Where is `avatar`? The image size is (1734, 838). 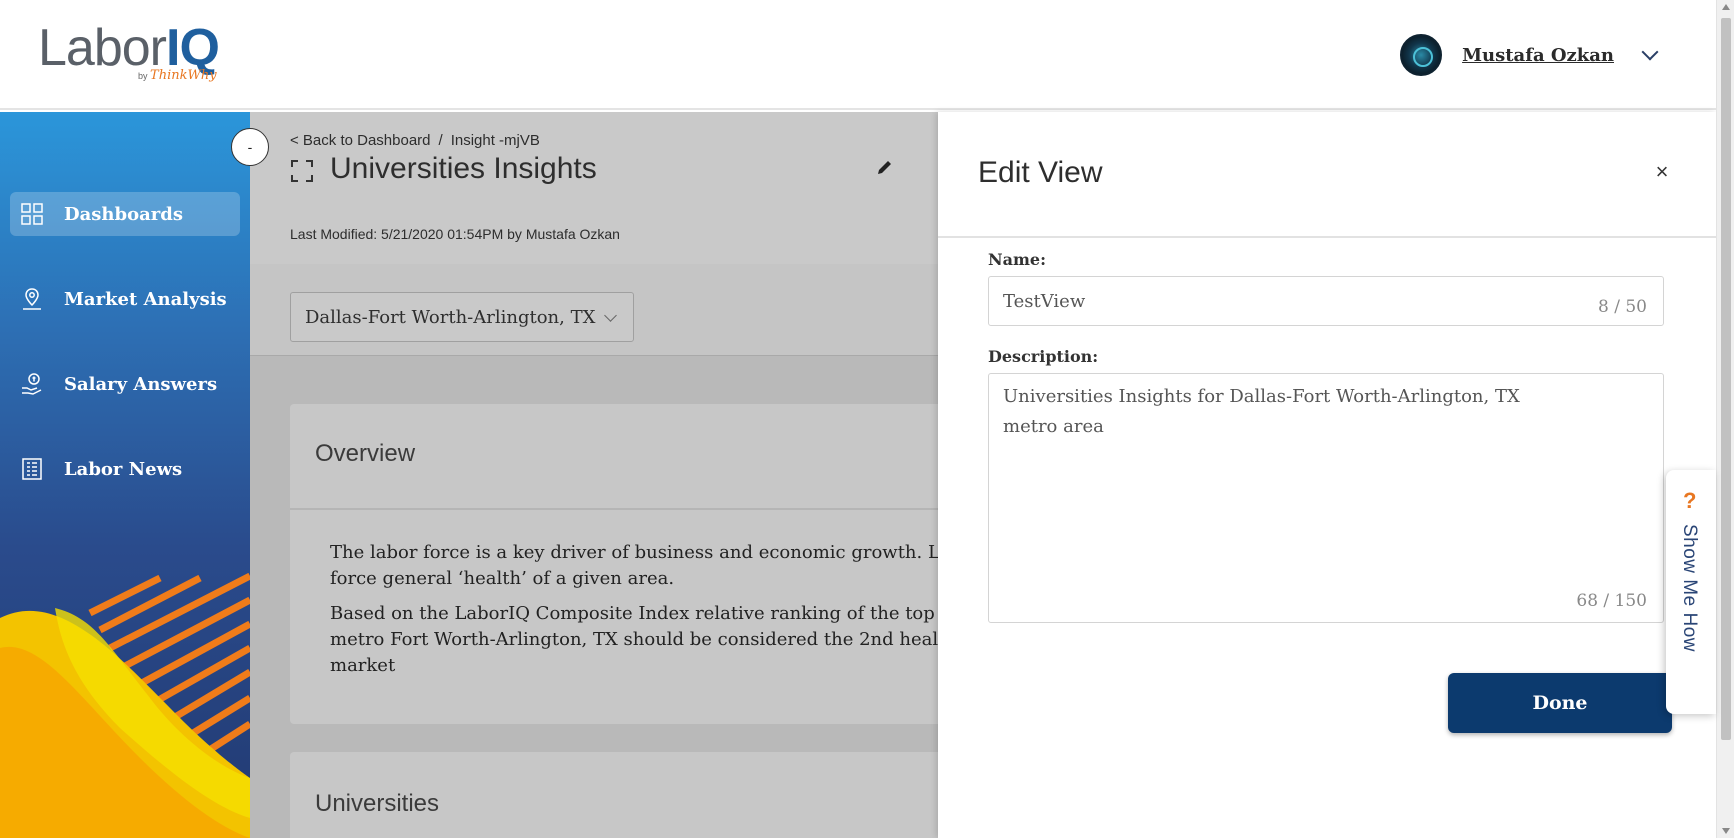
avatar is located at coordinates (1421, 55).